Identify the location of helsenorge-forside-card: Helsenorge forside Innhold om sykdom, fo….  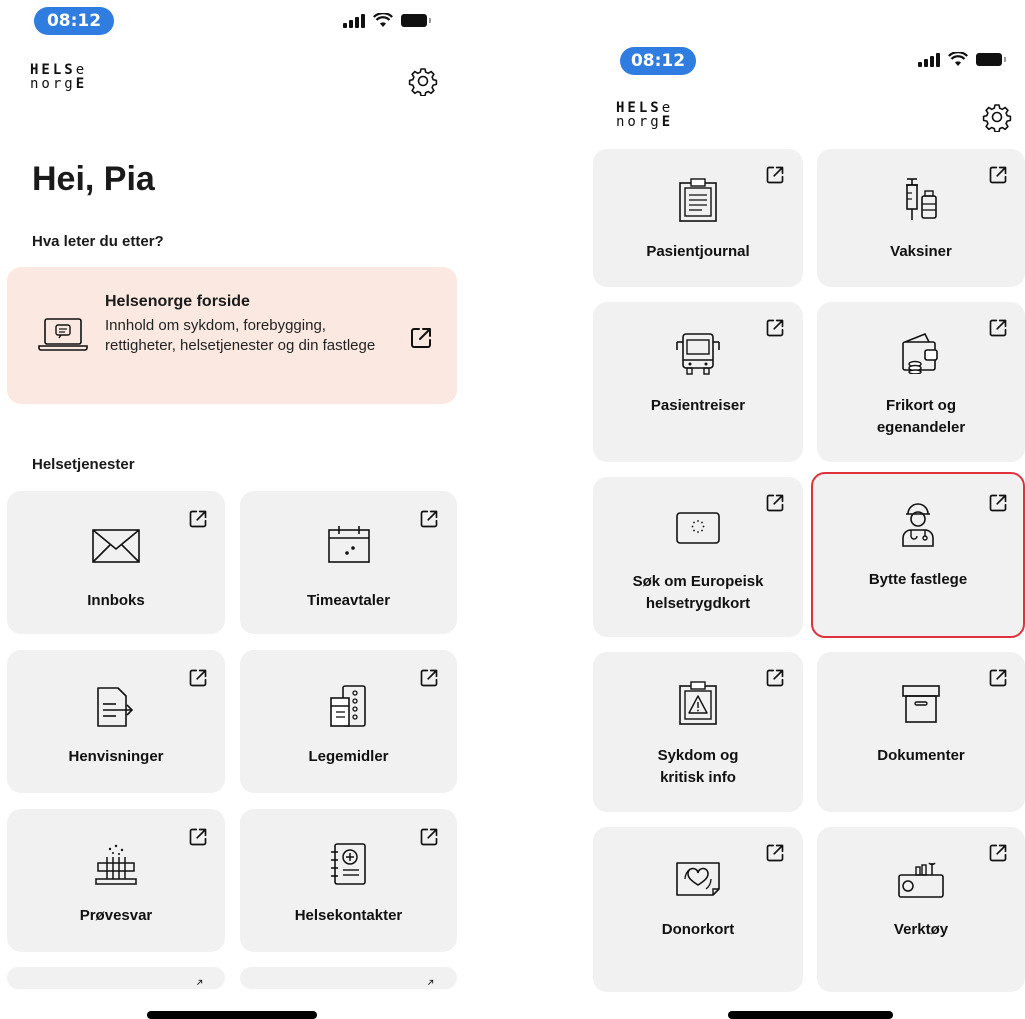
(232, 335).